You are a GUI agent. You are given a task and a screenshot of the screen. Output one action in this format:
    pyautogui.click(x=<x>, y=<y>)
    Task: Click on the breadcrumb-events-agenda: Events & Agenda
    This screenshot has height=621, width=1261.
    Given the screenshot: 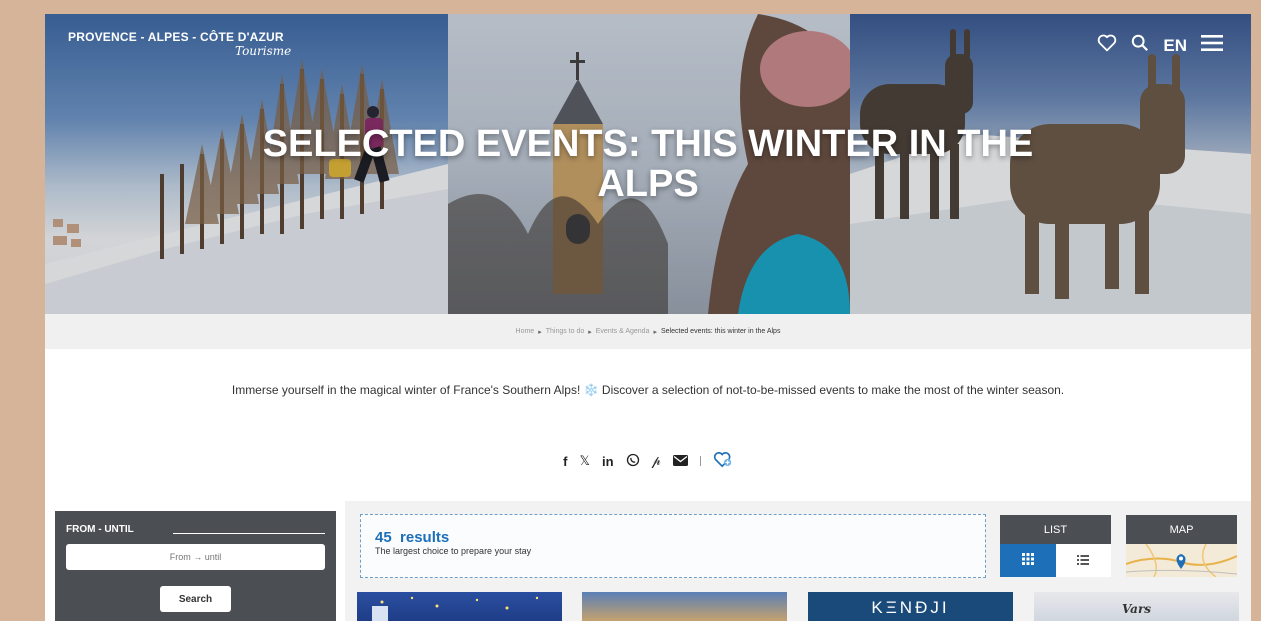 What is the action you would take?
    pyautogui.click(x=623, y=331)
    